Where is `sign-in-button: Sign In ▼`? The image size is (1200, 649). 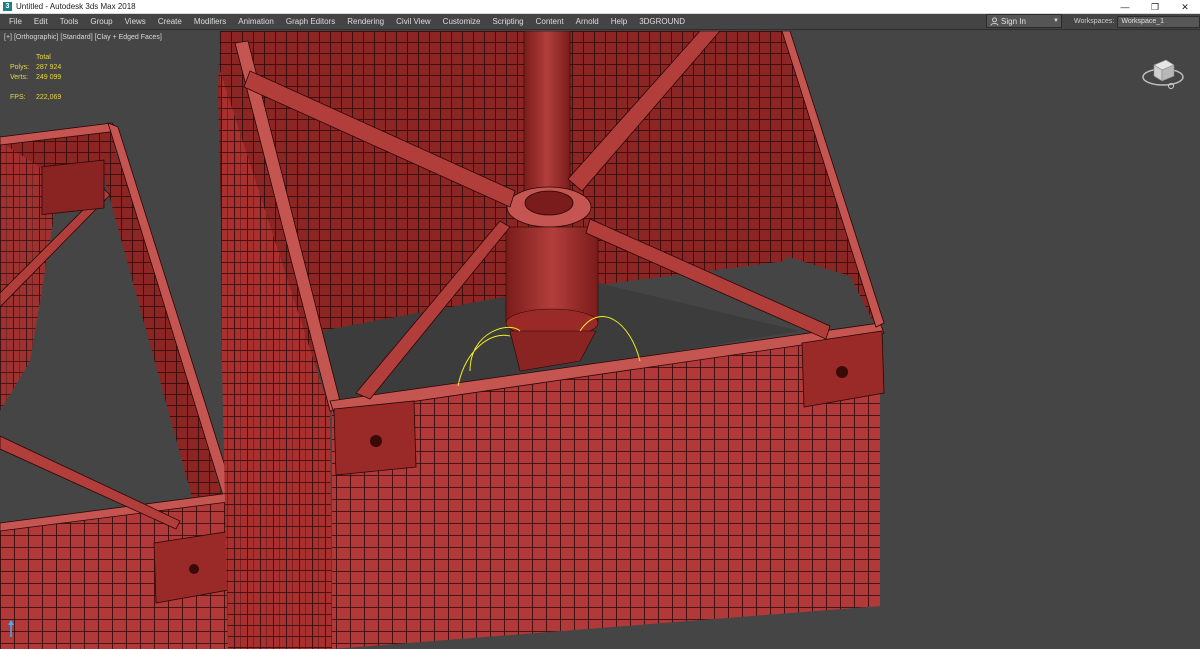
sign-in-button: Sign In ▼ is located at coordinates (1024, 21).